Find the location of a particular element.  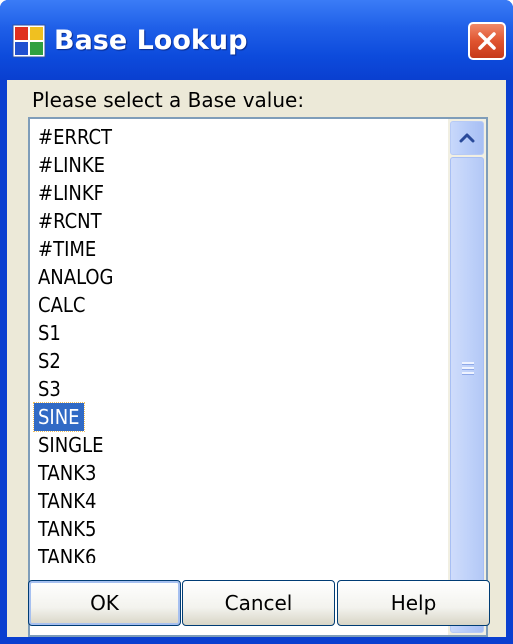

app-icon is located at coordinates (29, 41).